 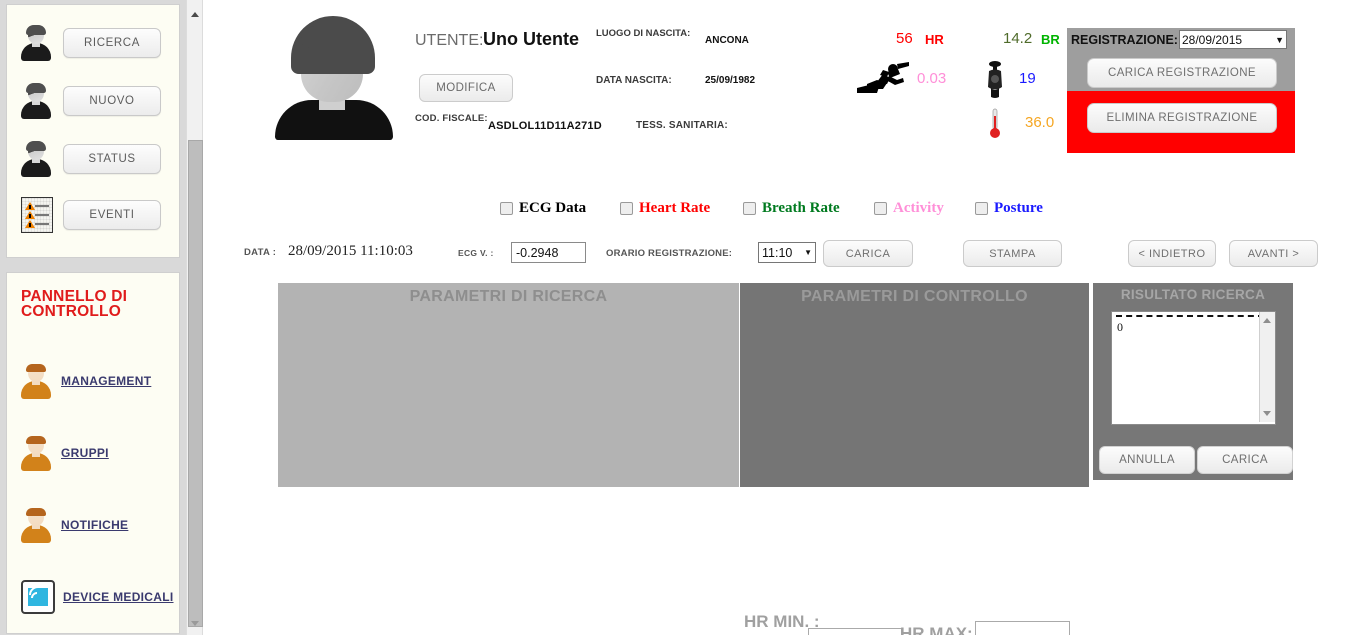 What do you see at coordinates (449, 40) in the screenshot?
I see `utente-label: UTENTE:` at bounding box center [449, 40].